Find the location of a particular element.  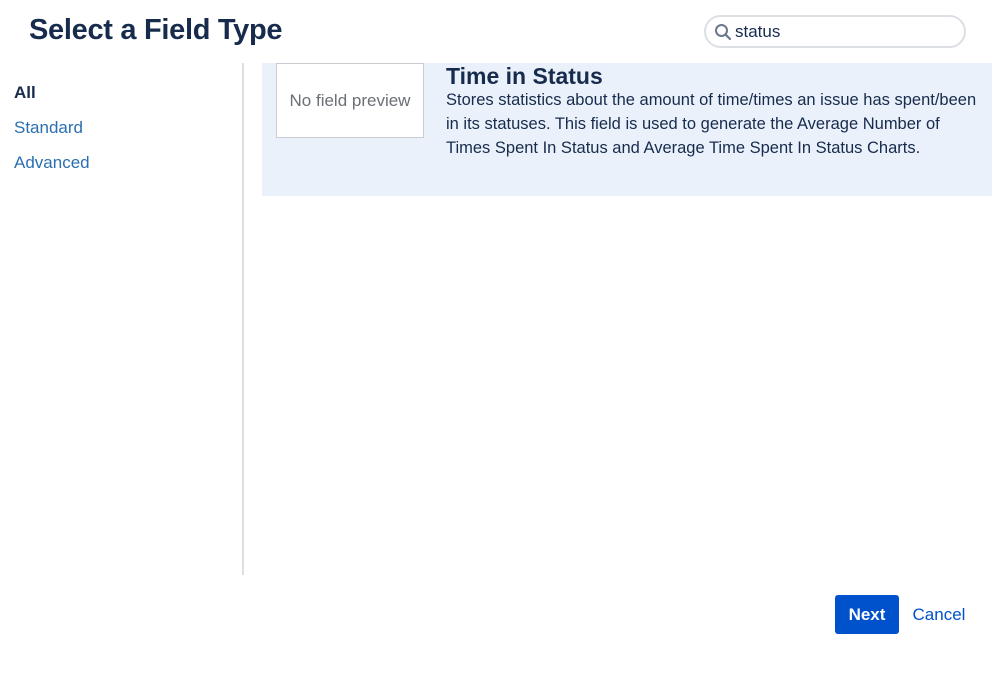

cancel-button: Cancel is located at coordinates (939, 614).